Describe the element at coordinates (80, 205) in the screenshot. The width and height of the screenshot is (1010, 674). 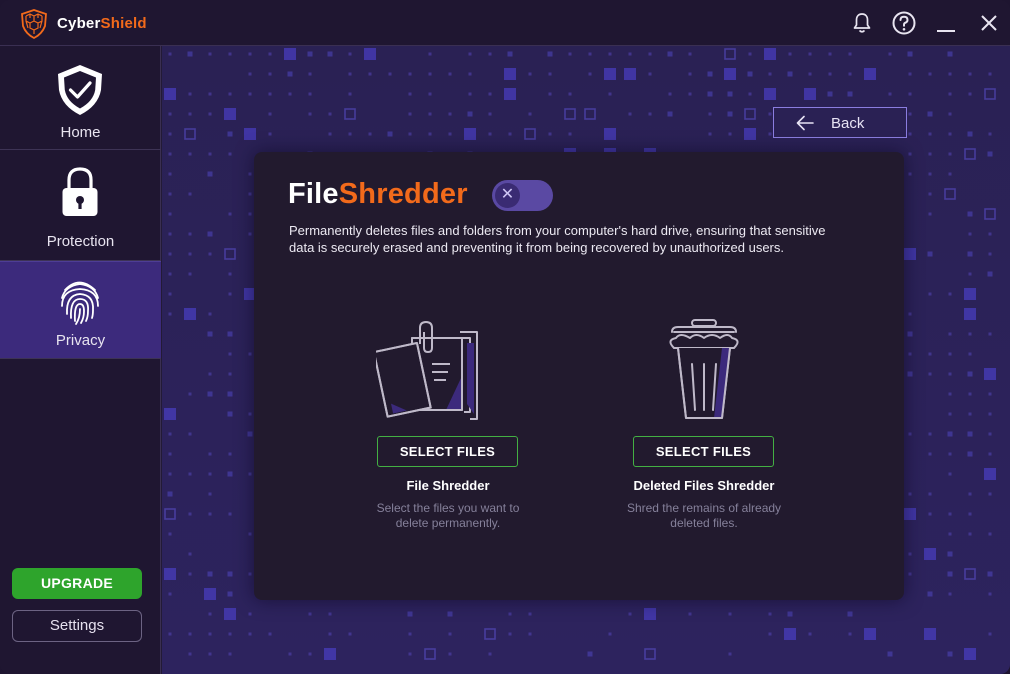
I see `sidebar-item-protection: Protection` at that location.